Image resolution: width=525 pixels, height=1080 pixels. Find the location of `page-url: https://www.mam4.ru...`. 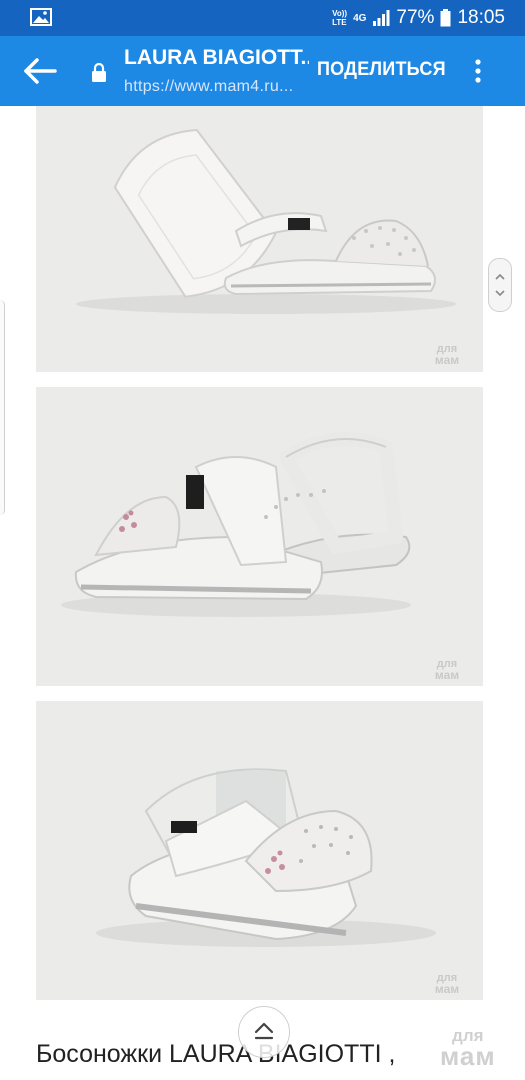

page-url: https://www.mam4.ru... is located at coordinates (216, 87).